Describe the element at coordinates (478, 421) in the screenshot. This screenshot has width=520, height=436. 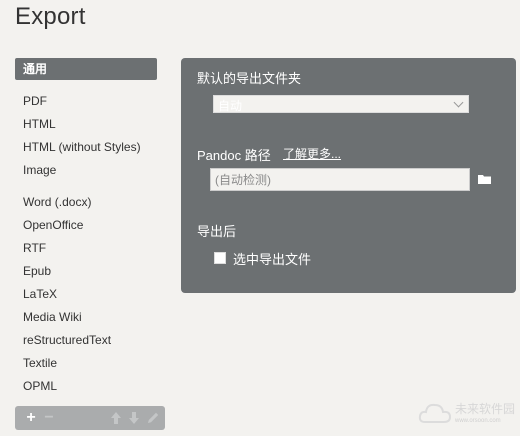
I see `watermark-subtext: www.orsoon.com` at that location.